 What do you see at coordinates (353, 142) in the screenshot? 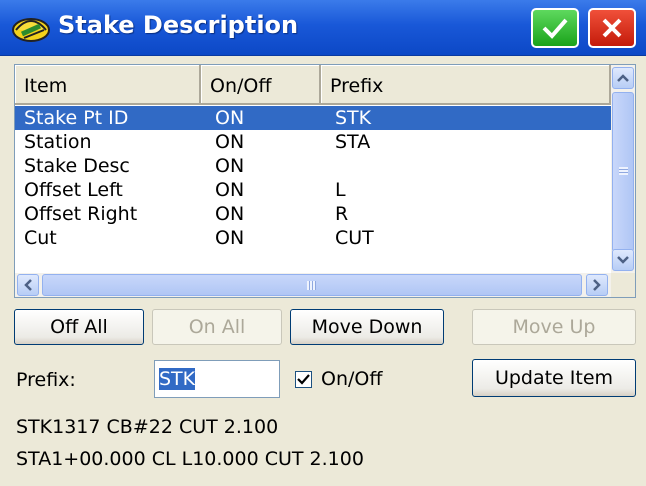
I see `row-prefix: STA` at bounding box center [353, 142].